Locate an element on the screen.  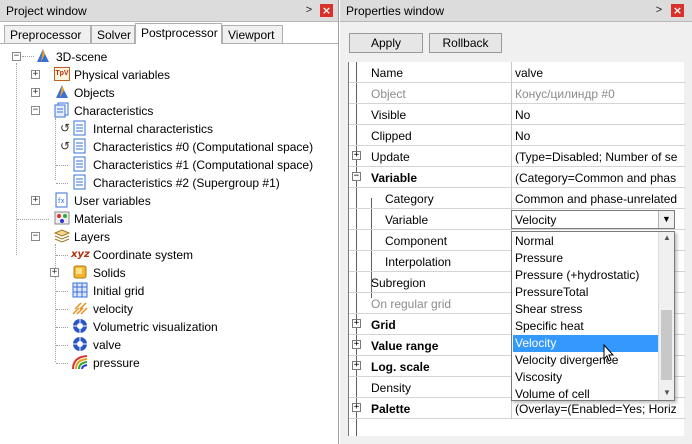
property-row-variable-group: − Variable (Category=Common and phas is located at coordinates (517, 177).